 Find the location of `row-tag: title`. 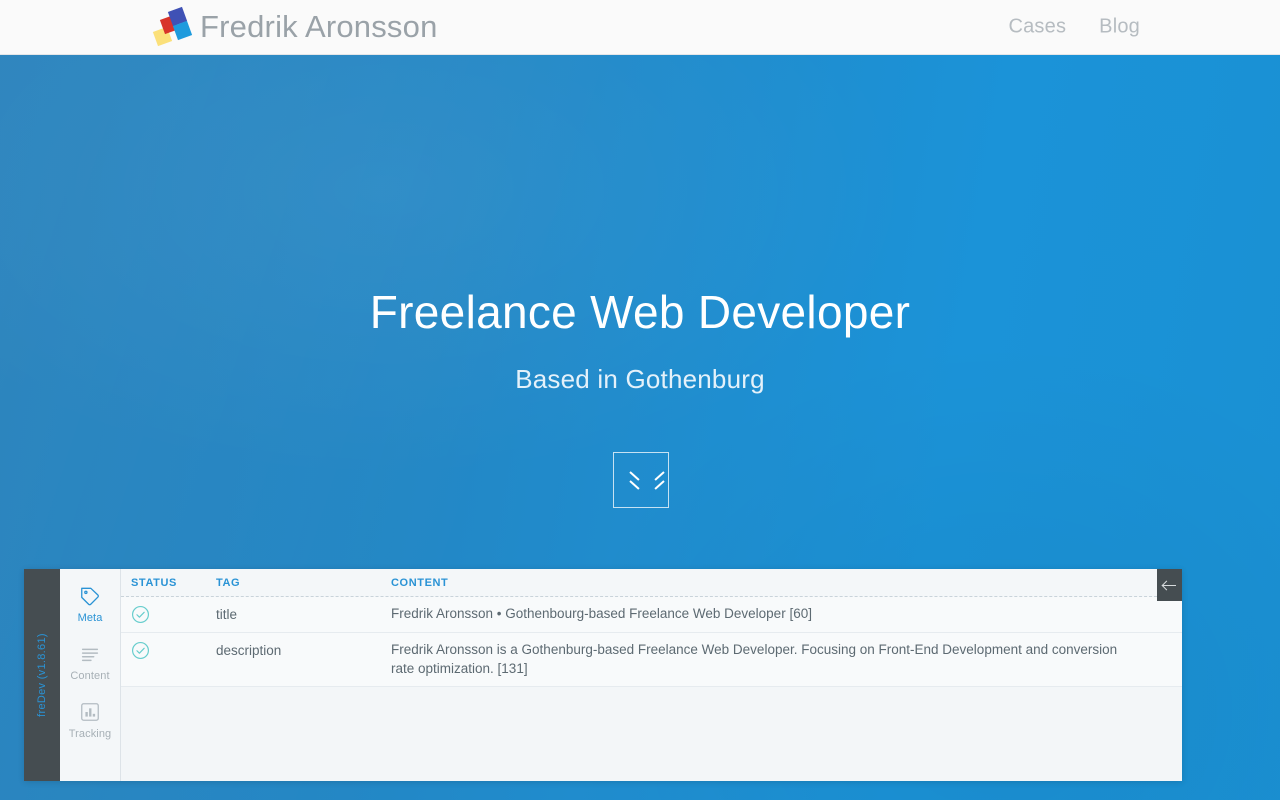

row-tag: title is located at coordinates (227, 614).